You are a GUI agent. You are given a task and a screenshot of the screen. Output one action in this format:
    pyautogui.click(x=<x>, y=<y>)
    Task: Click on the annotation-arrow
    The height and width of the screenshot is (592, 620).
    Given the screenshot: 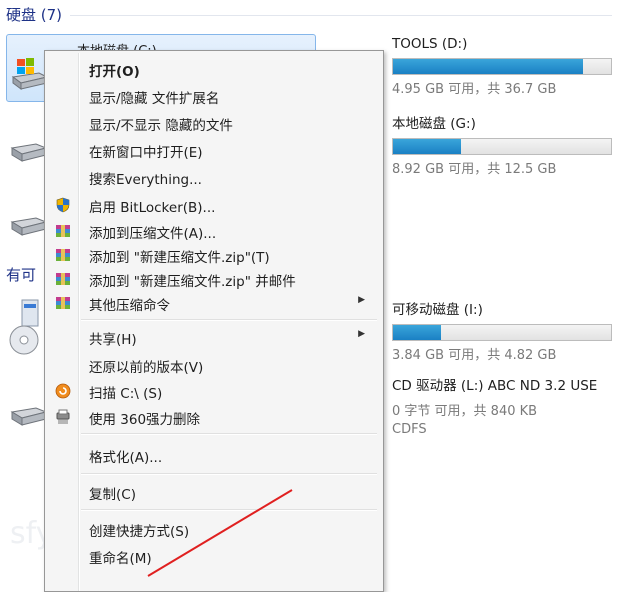 What is the action you would take?
    pyautogui.click(x=220, y=533)
    